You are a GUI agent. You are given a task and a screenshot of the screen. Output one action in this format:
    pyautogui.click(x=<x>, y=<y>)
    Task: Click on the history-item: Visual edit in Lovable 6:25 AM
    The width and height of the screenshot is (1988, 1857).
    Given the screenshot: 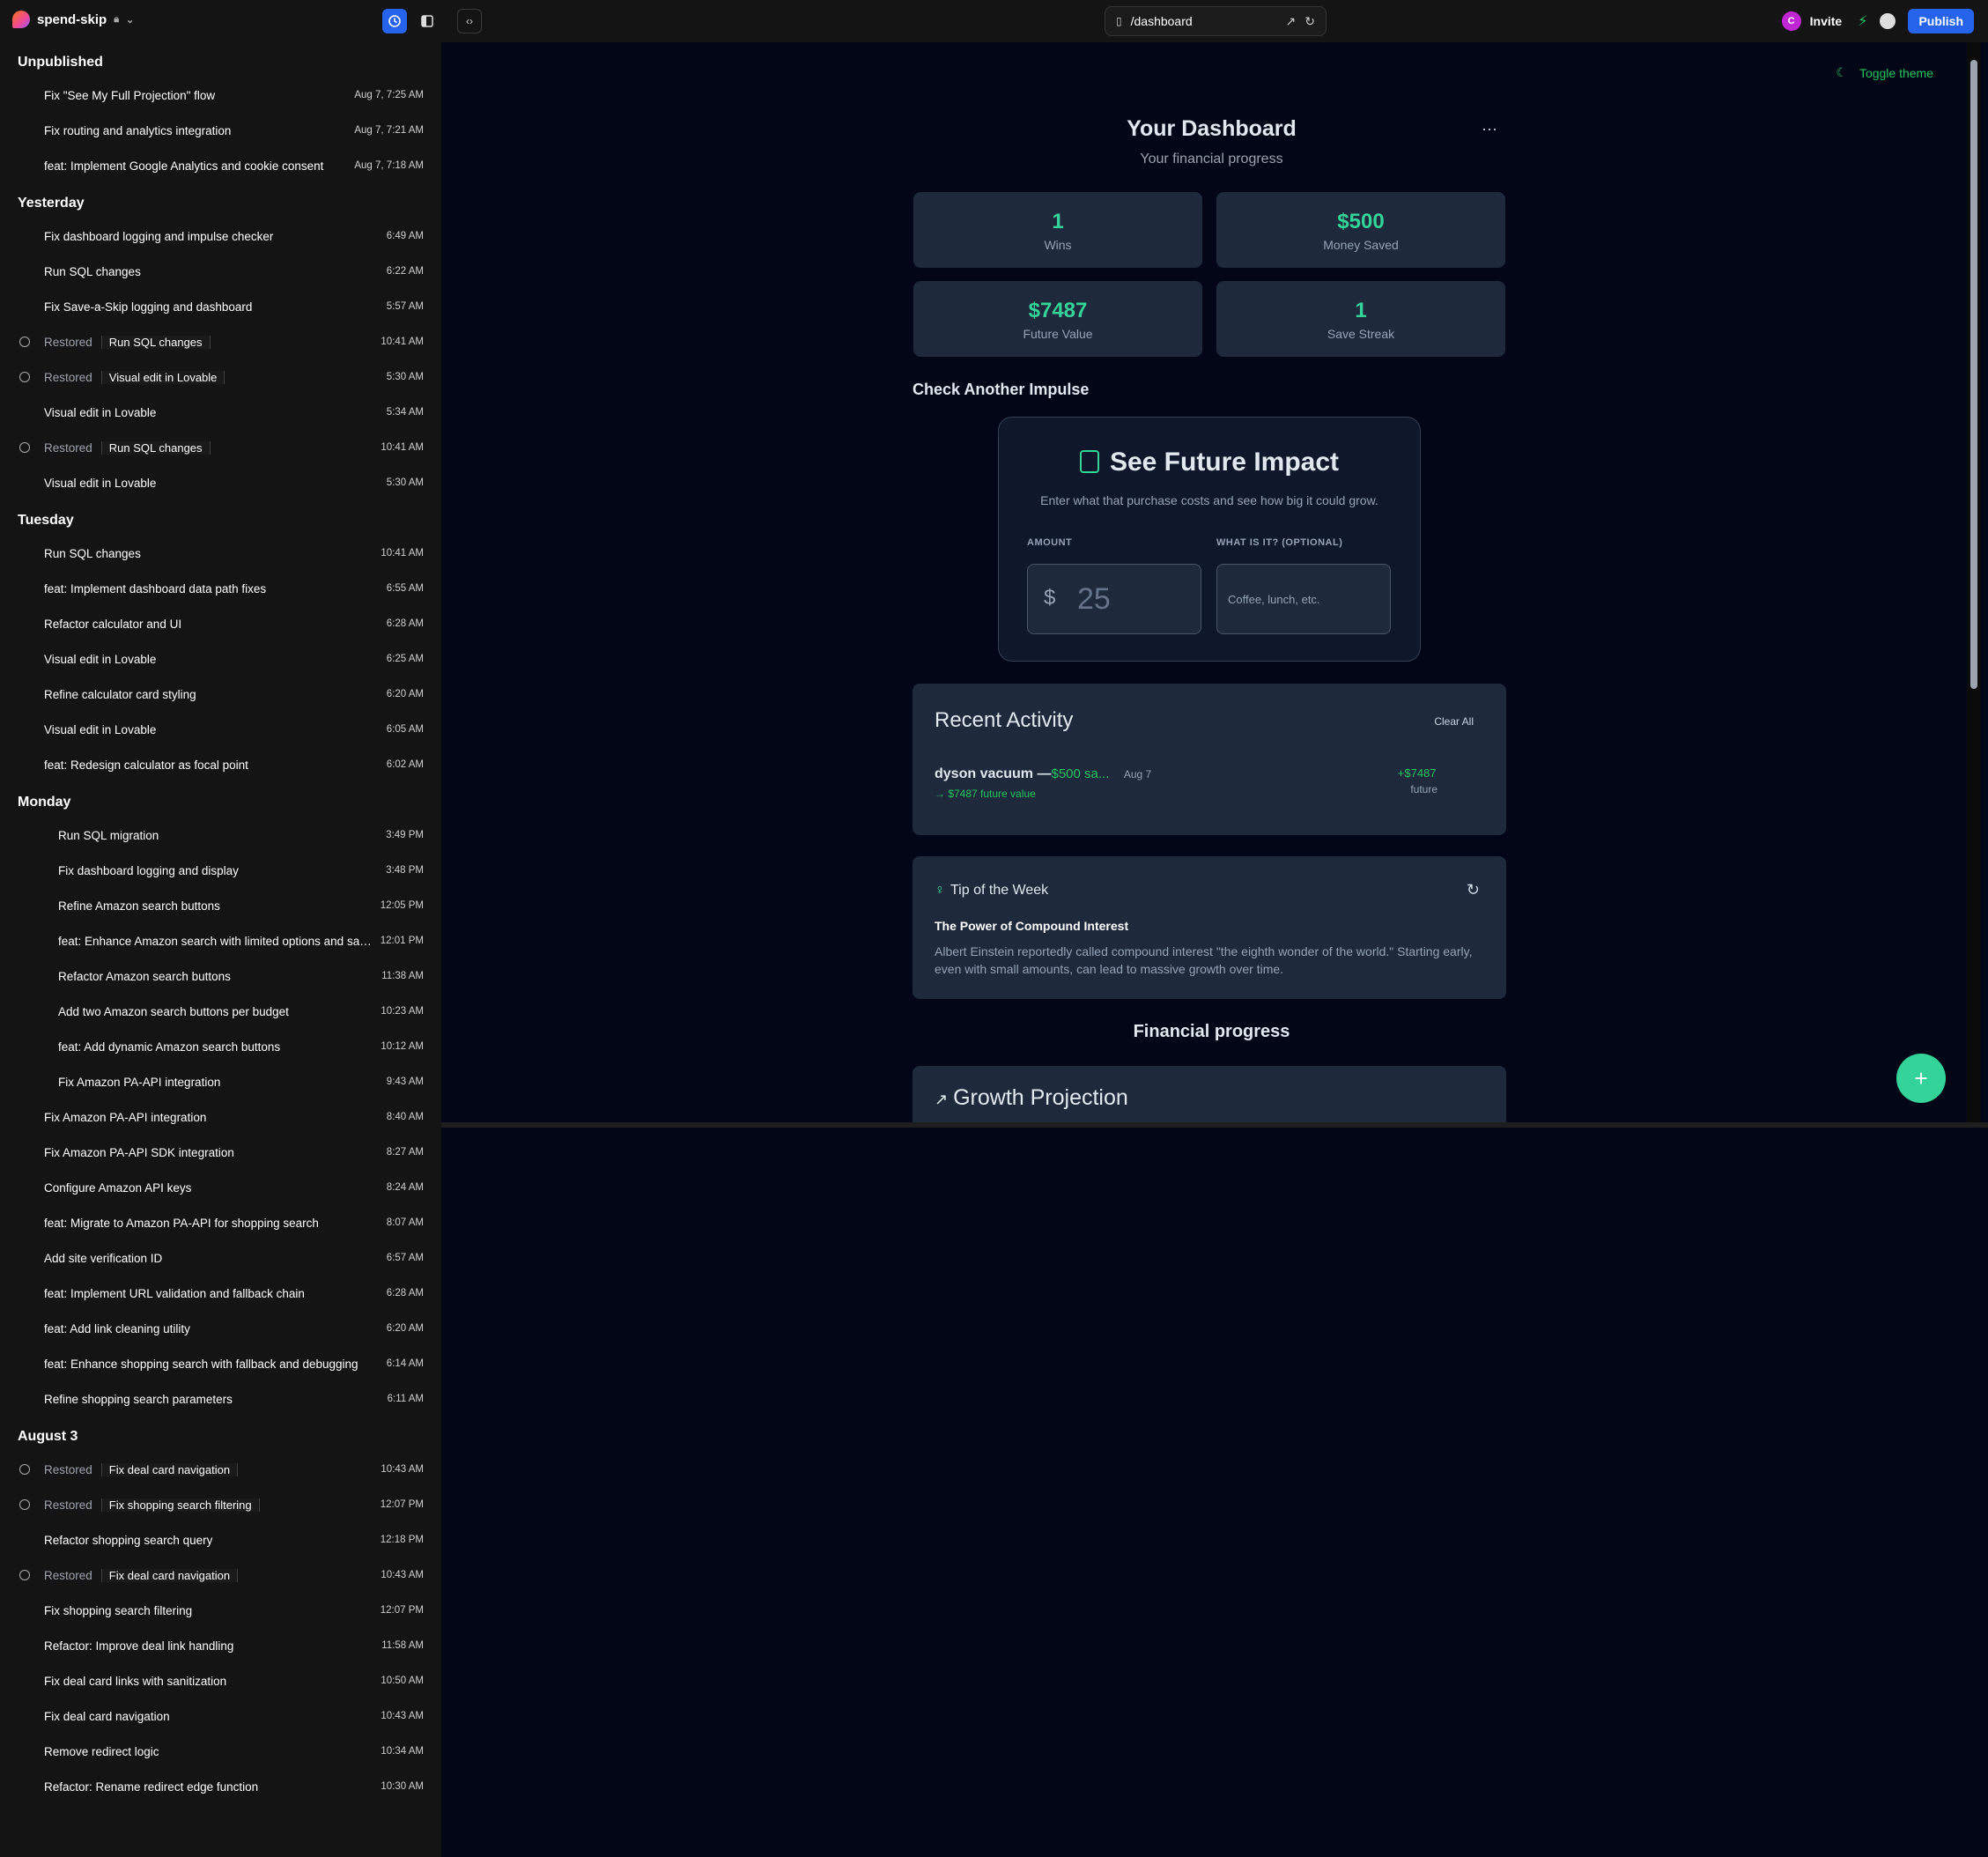 What is the action you would take?
    pyautogui.click(x=221, y=659)
    